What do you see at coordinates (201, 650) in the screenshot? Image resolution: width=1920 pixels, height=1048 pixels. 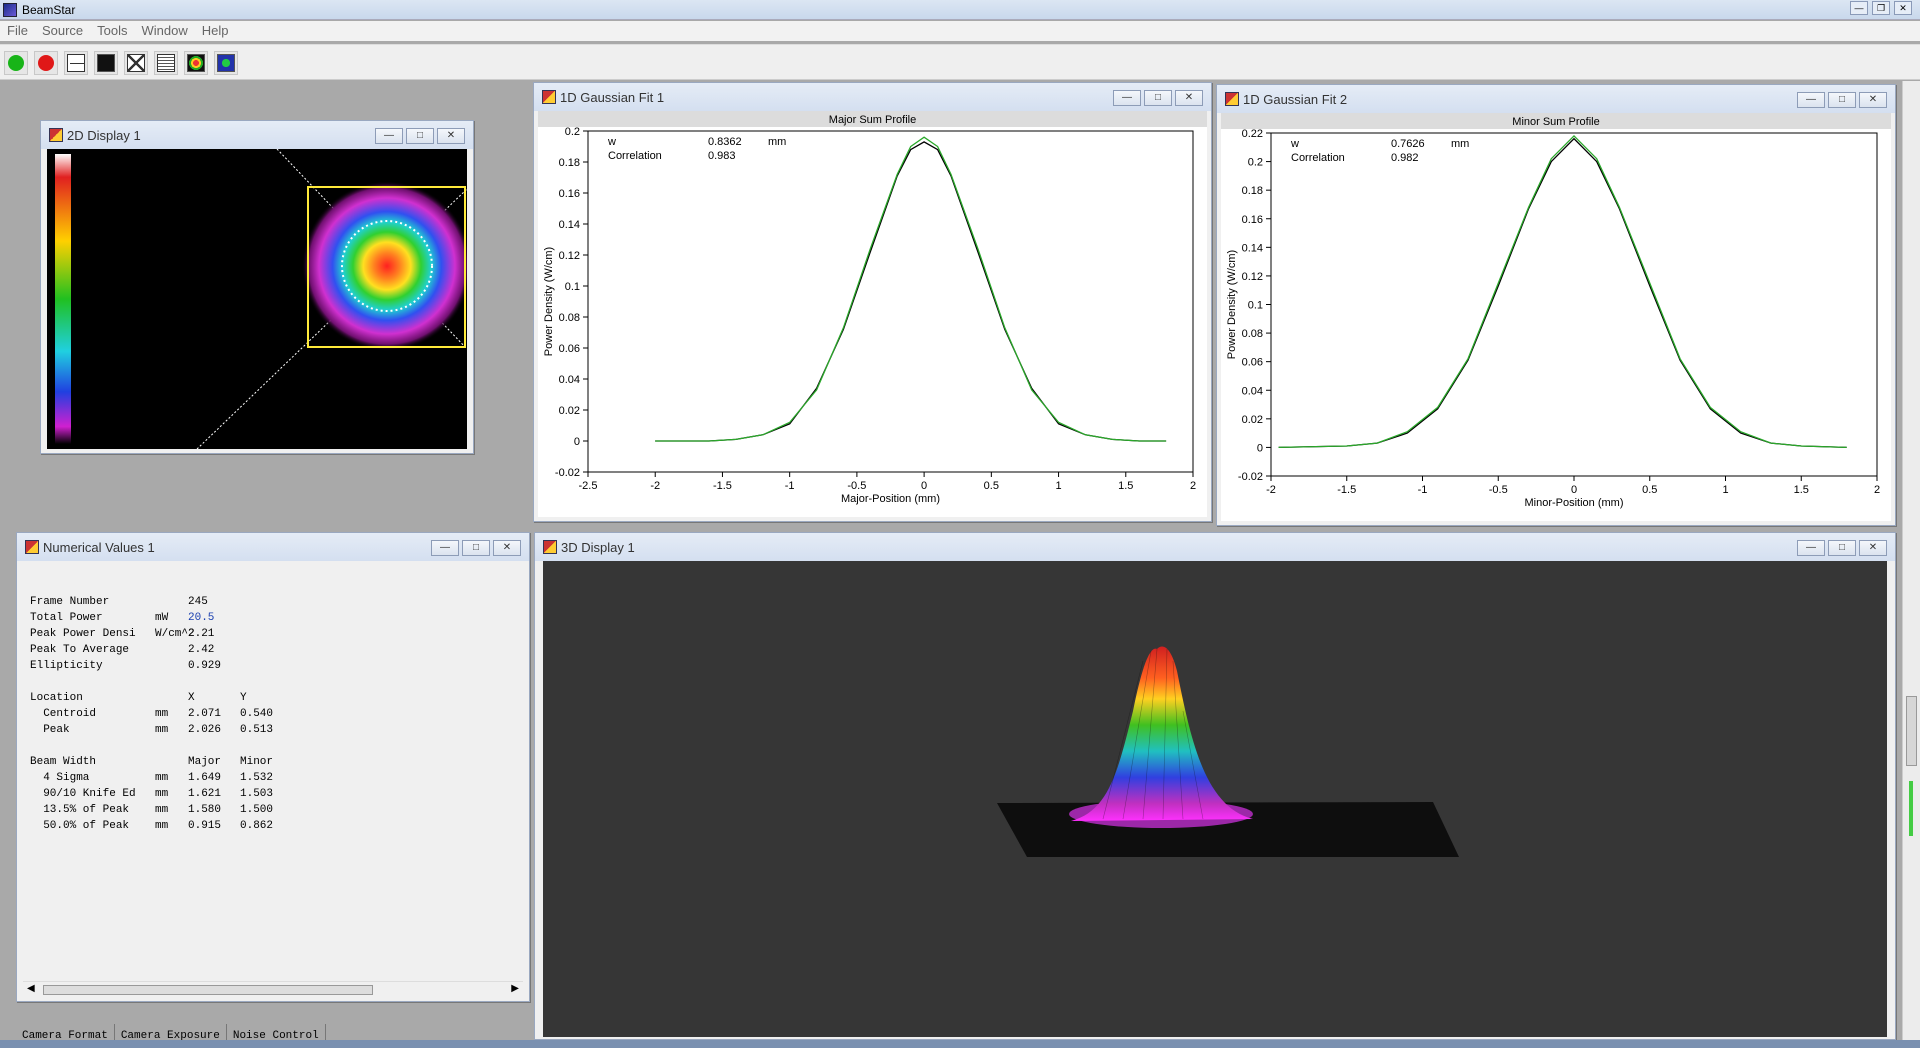 I see `numeric-v1: 2.42` at bounding box center [201, 650].